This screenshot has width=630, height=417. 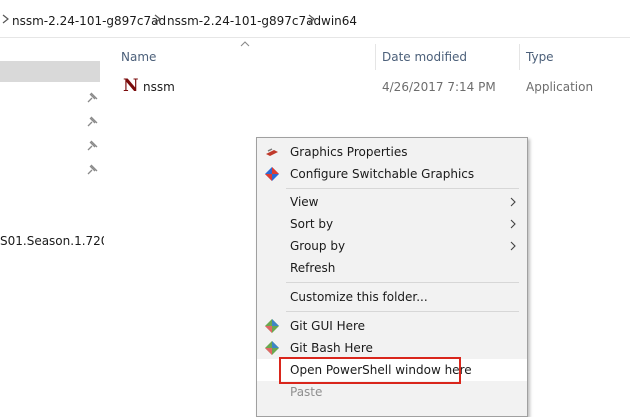 I want to click on graphics-properties-icon, so click(x=272, y=152).